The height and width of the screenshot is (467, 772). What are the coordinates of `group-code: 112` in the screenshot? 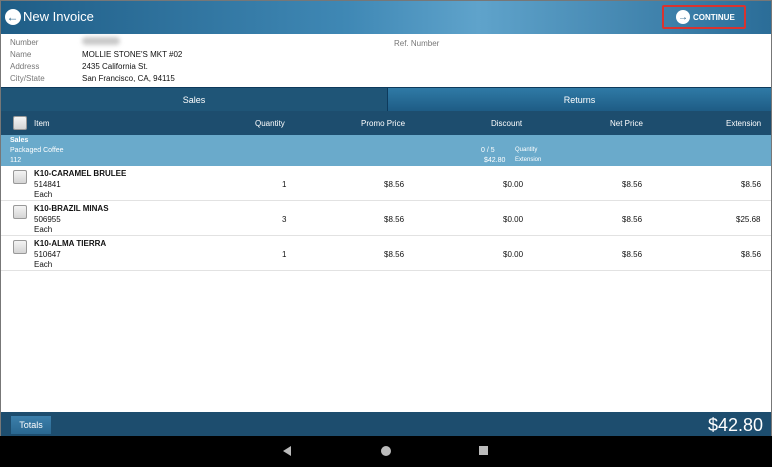 It's located at (16, 160).